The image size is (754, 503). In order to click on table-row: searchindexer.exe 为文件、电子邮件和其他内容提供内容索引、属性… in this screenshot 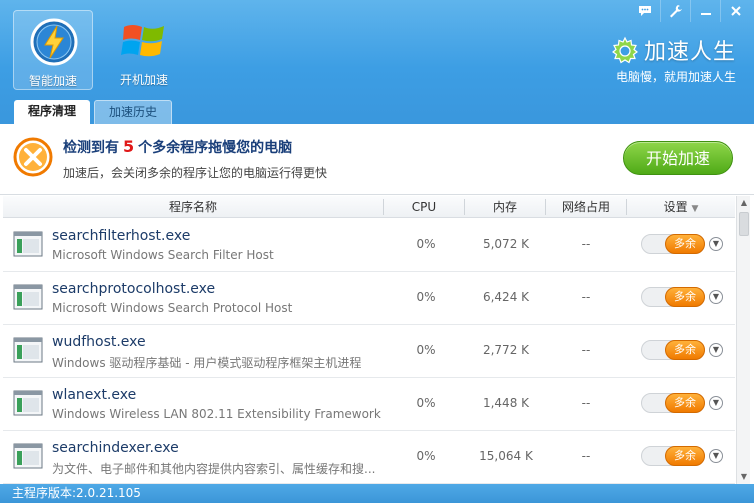, I will do `click(369, 457)`.